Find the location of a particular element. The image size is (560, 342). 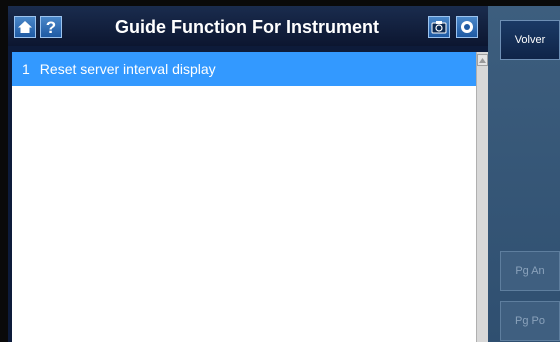

help-icon: ? is located at coordinates (51, 27).